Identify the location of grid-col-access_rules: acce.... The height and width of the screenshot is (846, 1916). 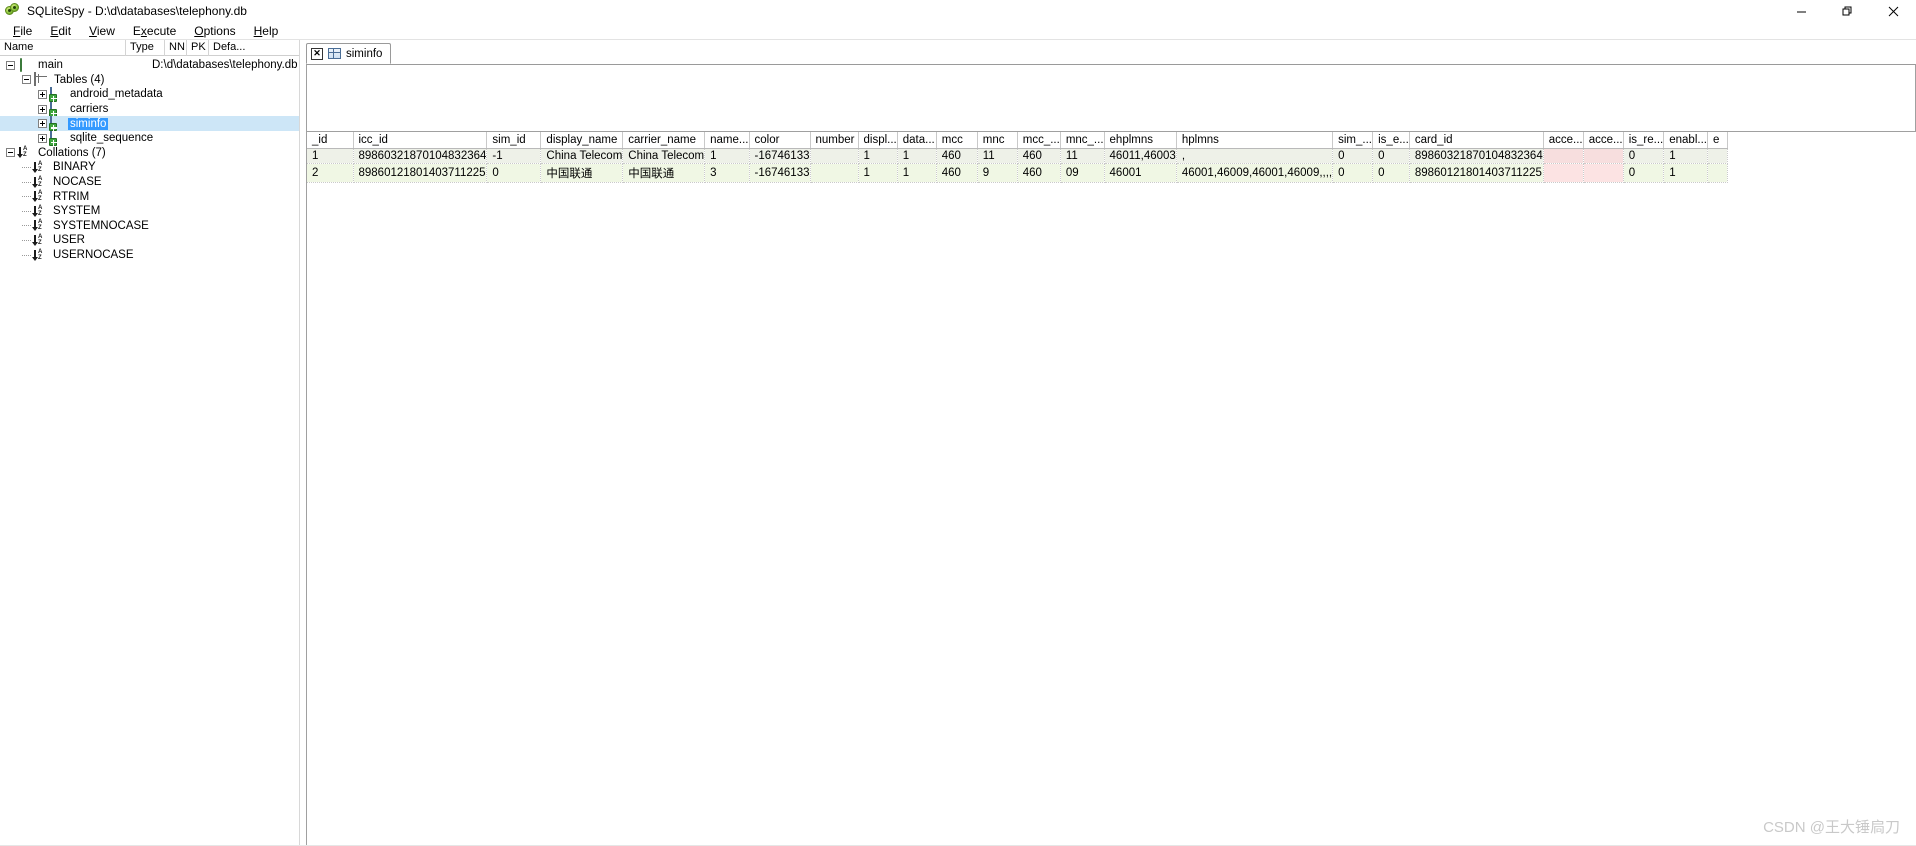
(1563, 140).